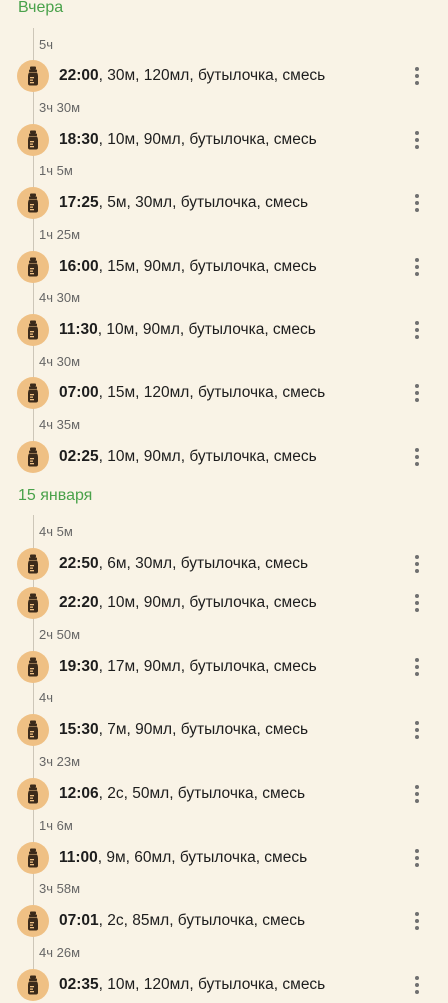  Describe the element at coordinates (188, 140) in the screenshot. I see `entry-text: 18:30, 10м, 90мл, бутылочка, смесь` at that location.